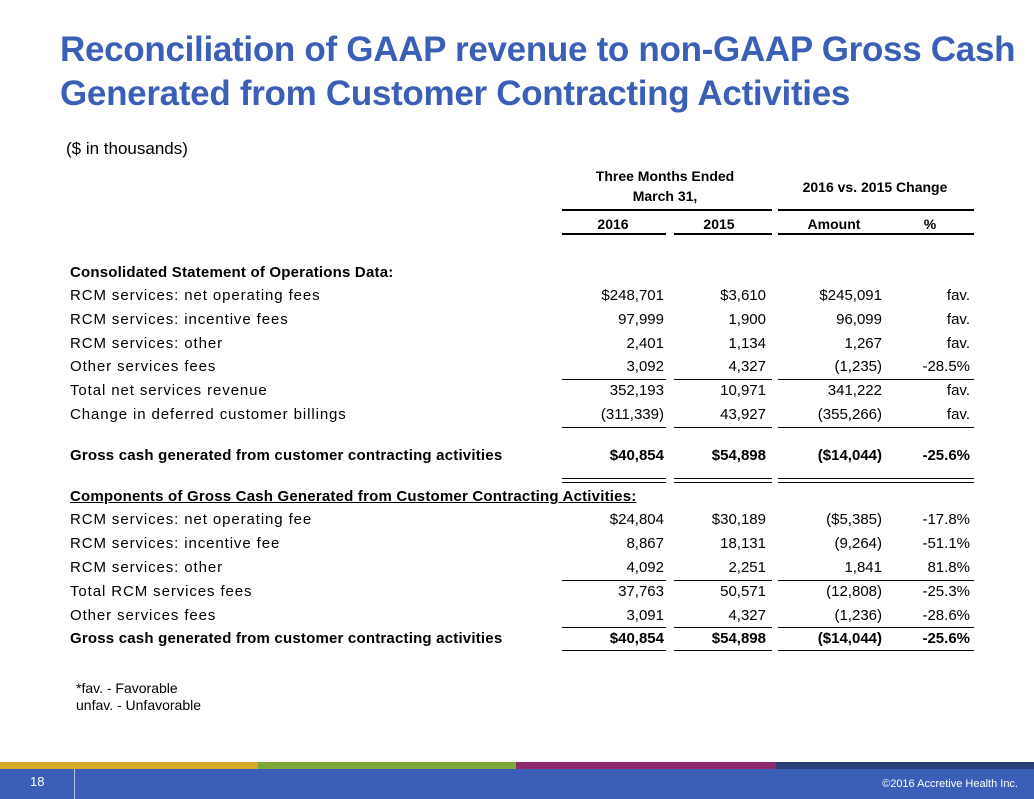 This screenshot has width=1034, height=799. I want to click on cell-pct: -17.8%, so click(946, 519).